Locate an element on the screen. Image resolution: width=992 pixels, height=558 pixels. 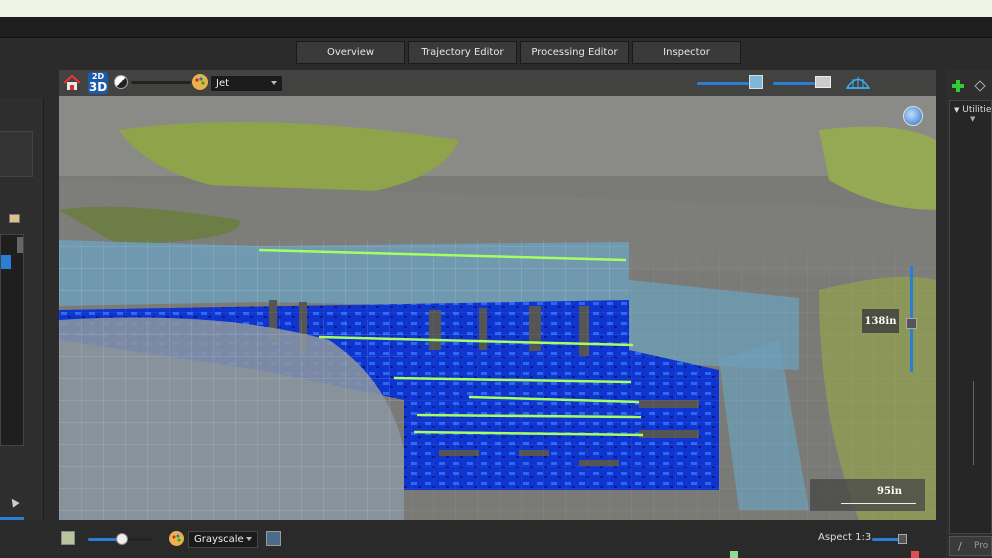
layer-tree: ▼ Utilitie ▼ is located at coordinates (970, 317).